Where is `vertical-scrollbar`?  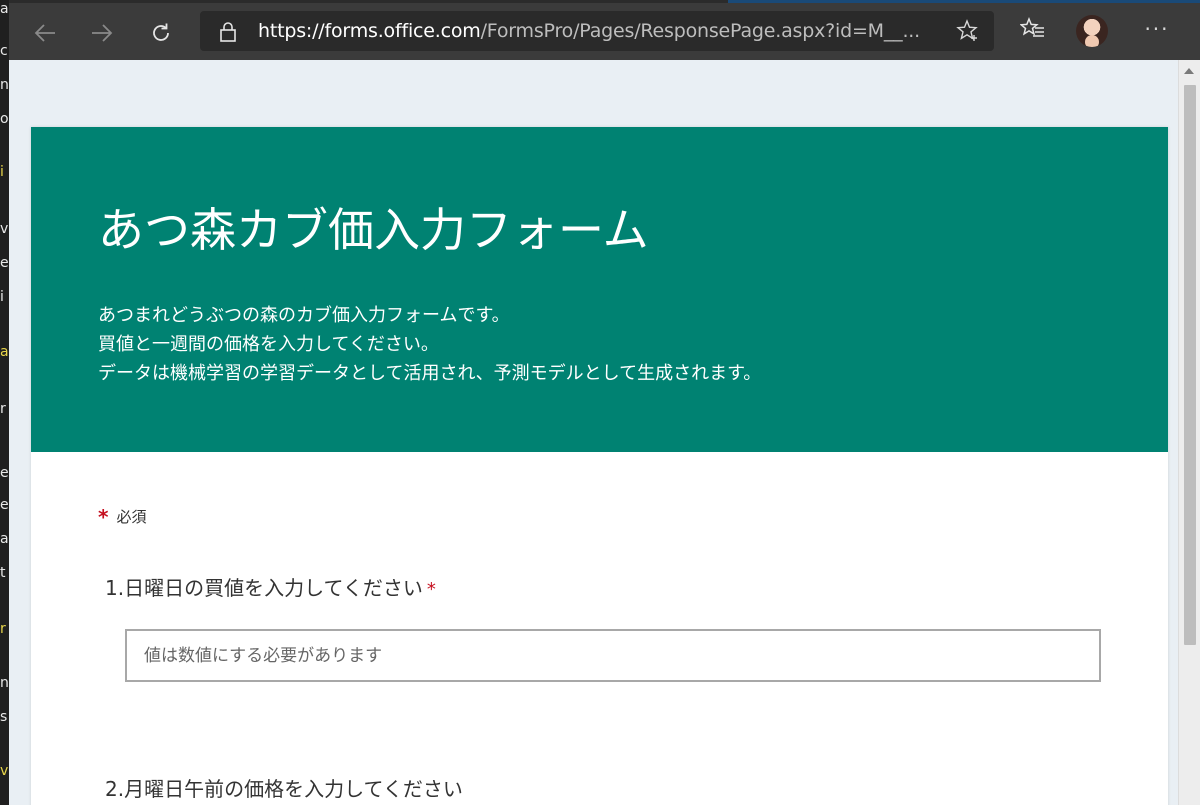
vertical-scrollbar is located at coordinates (1189, 432).